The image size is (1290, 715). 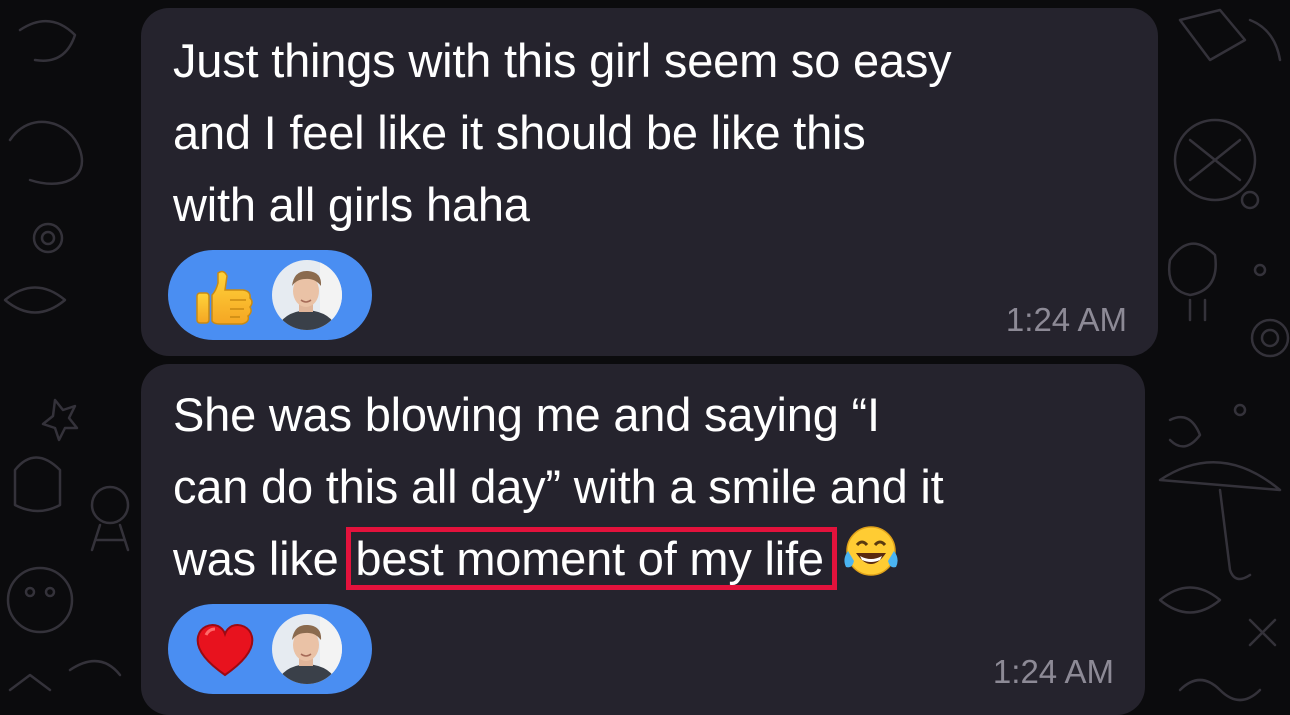 I want to click on message-line: with all girls haha, so click(x=351, y=204).